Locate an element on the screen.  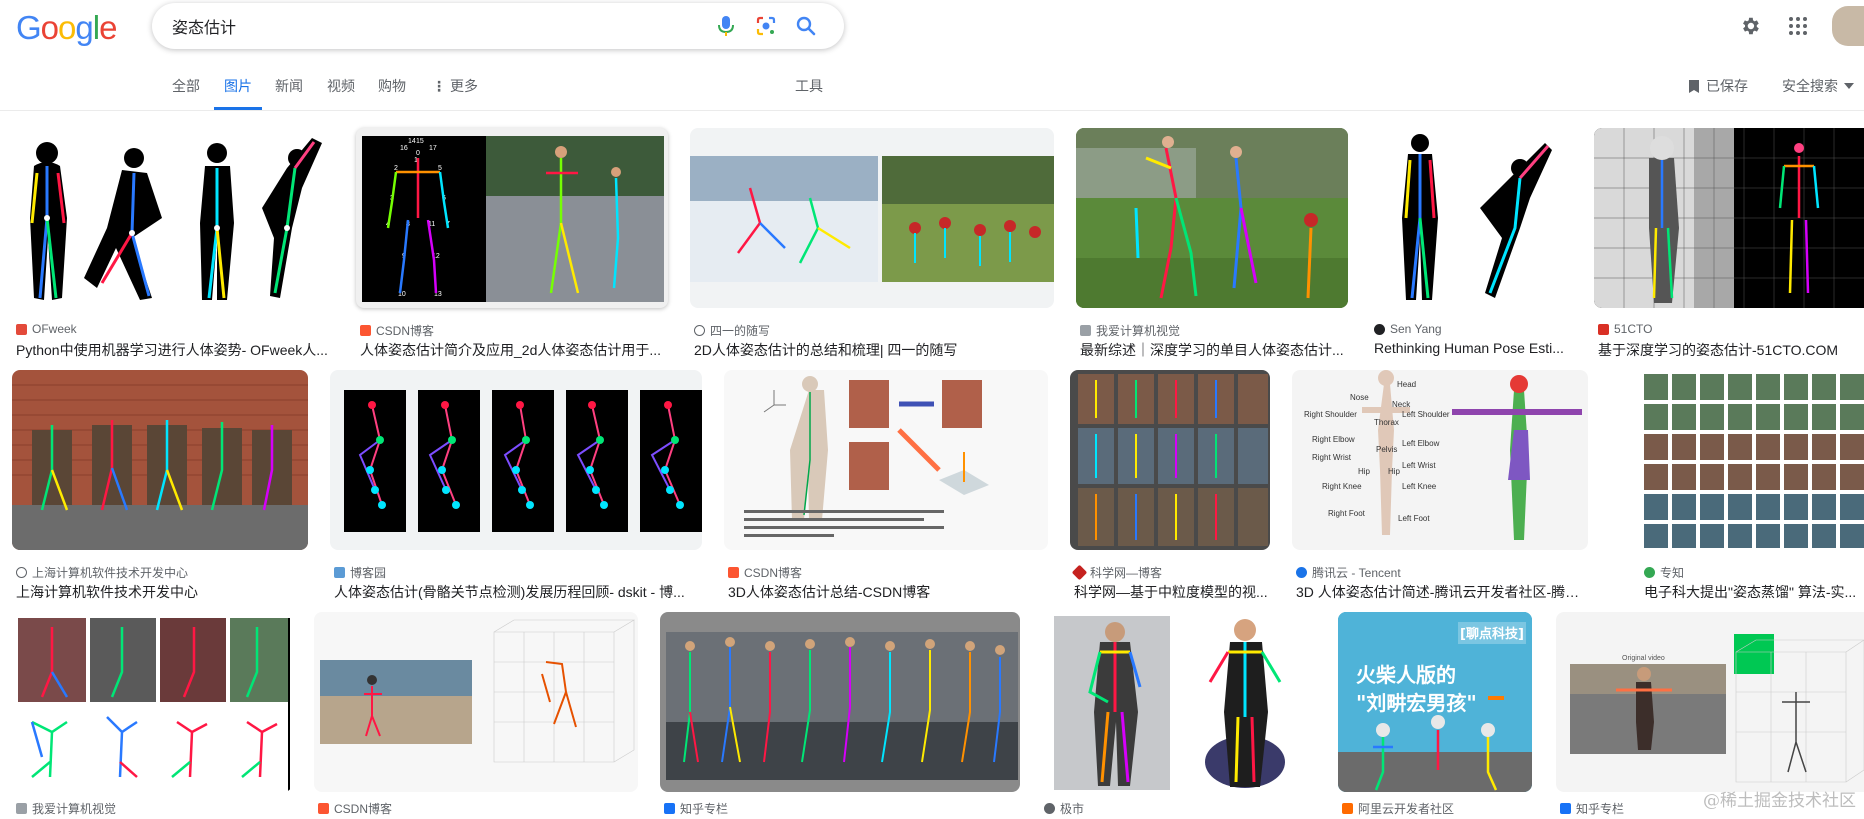
result-source-label: 极市 is located at coordinates (1072, 809).